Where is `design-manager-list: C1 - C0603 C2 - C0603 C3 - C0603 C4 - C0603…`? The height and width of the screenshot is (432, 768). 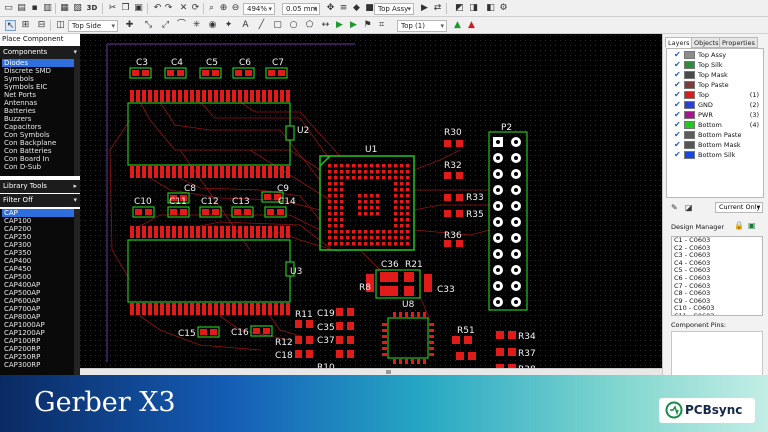
design-manager-list: C1 - C0603 C2 - C0603 C3 - C0603 C4 - C0603… is located at coordinates (717, 276).